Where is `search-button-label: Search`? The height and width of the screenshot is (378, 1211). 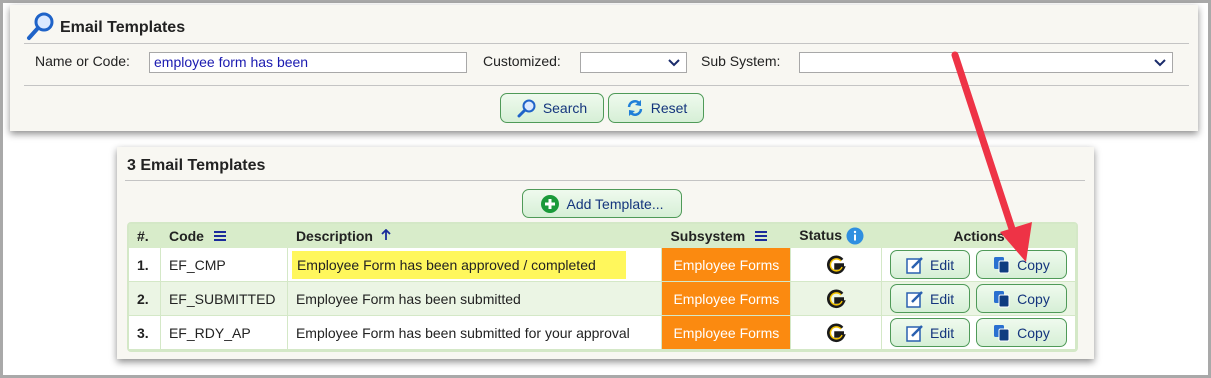 search-button-label: Search is located at coordinates (565, 108).